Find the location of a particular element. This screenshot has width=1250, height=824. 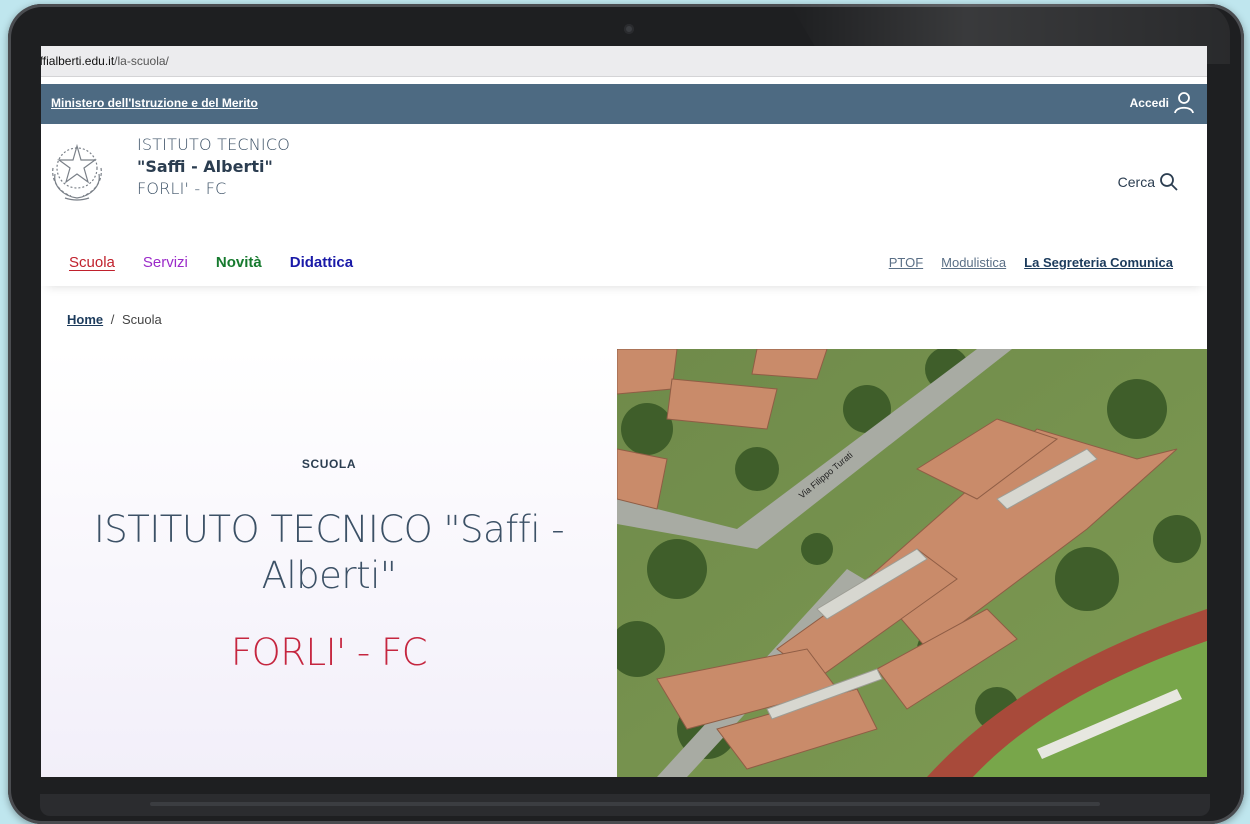

address-bar: affialberti.edu.it/la-scuola/ is located at coordinates (624, 61).